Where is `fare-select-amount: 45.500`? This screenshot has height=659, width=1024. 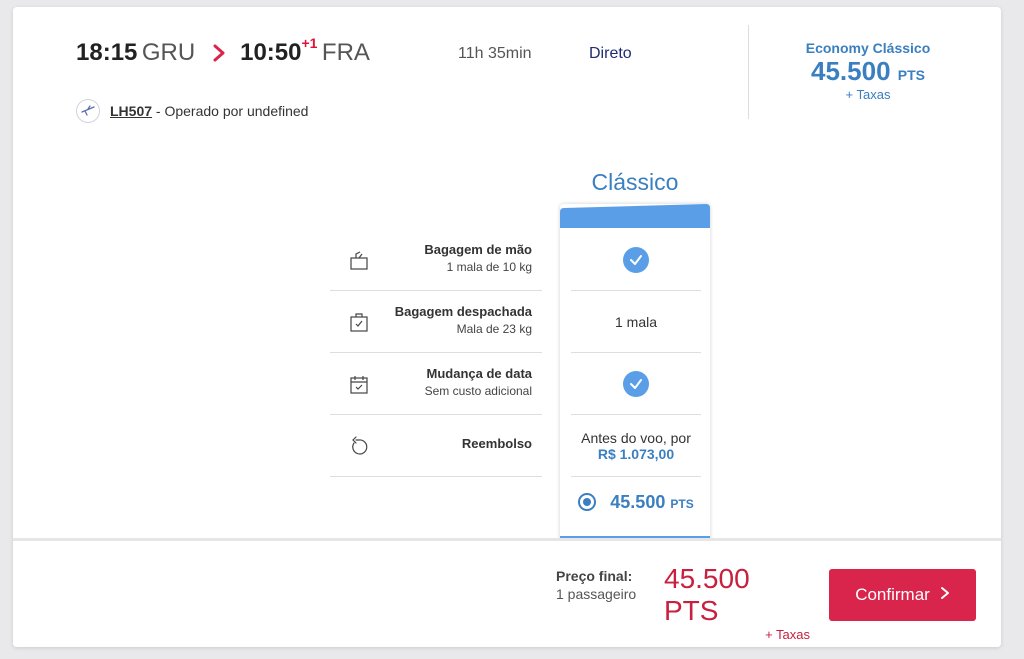 fare-select-amount: 45.500 is located at coordinates (638, 501).